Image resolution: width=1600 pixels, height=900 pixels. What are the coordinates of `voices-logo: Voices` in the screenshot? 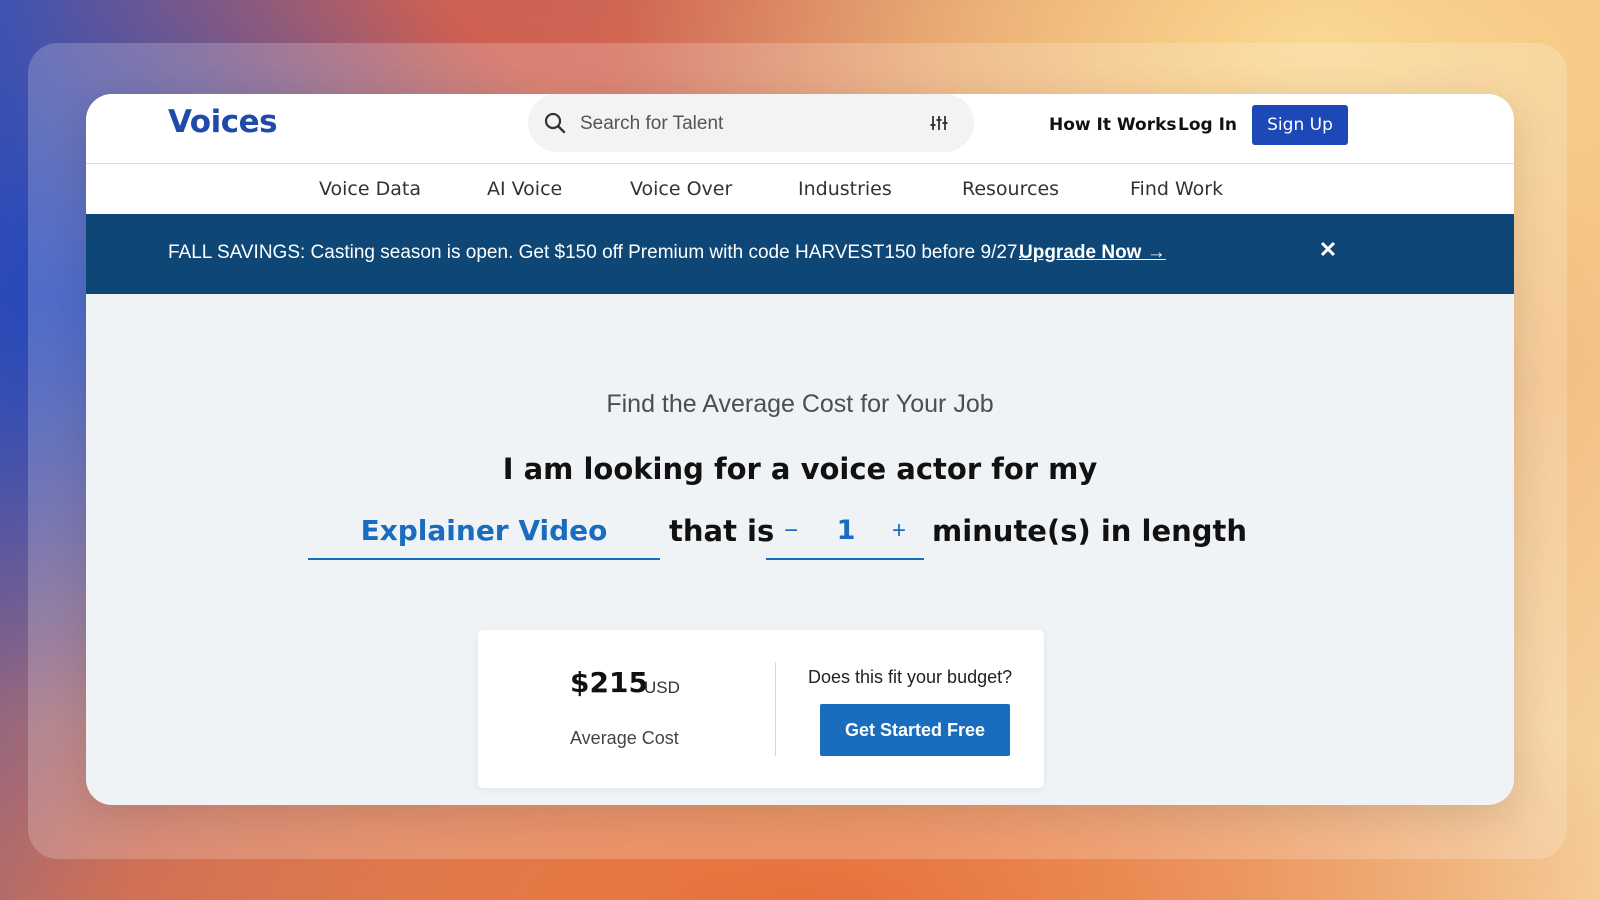 It's located at (223, 122).